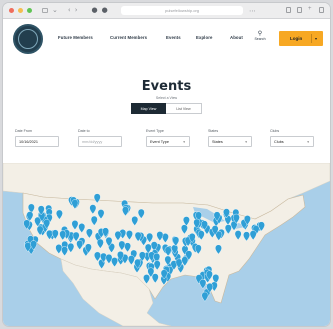  What do you see at coordinates (76, 10) in the screenshot?
I see `forward-arrow-icon: ›` at bounding box center [76, 10].